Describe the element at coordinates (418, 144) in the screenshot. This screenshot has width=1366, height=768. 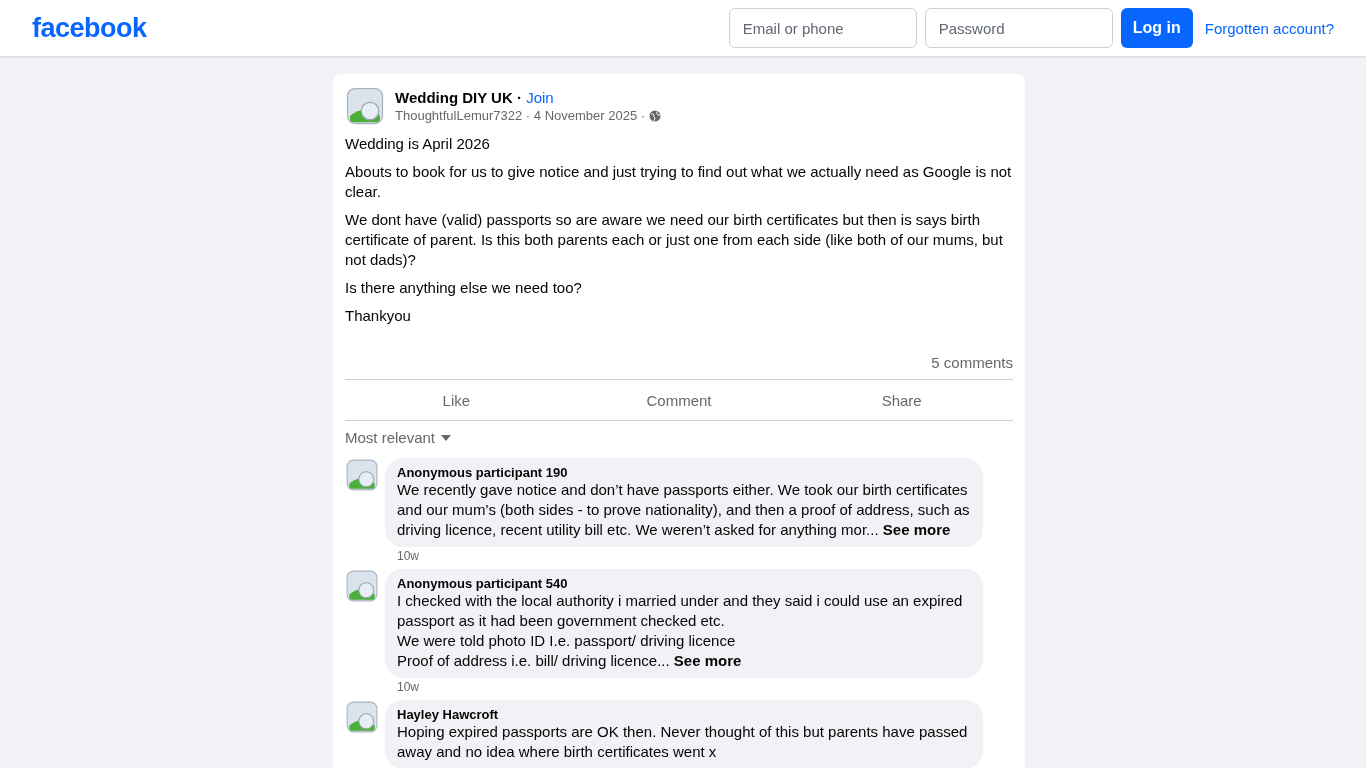
I see `post-text: Wedding is April 2026` at that location.